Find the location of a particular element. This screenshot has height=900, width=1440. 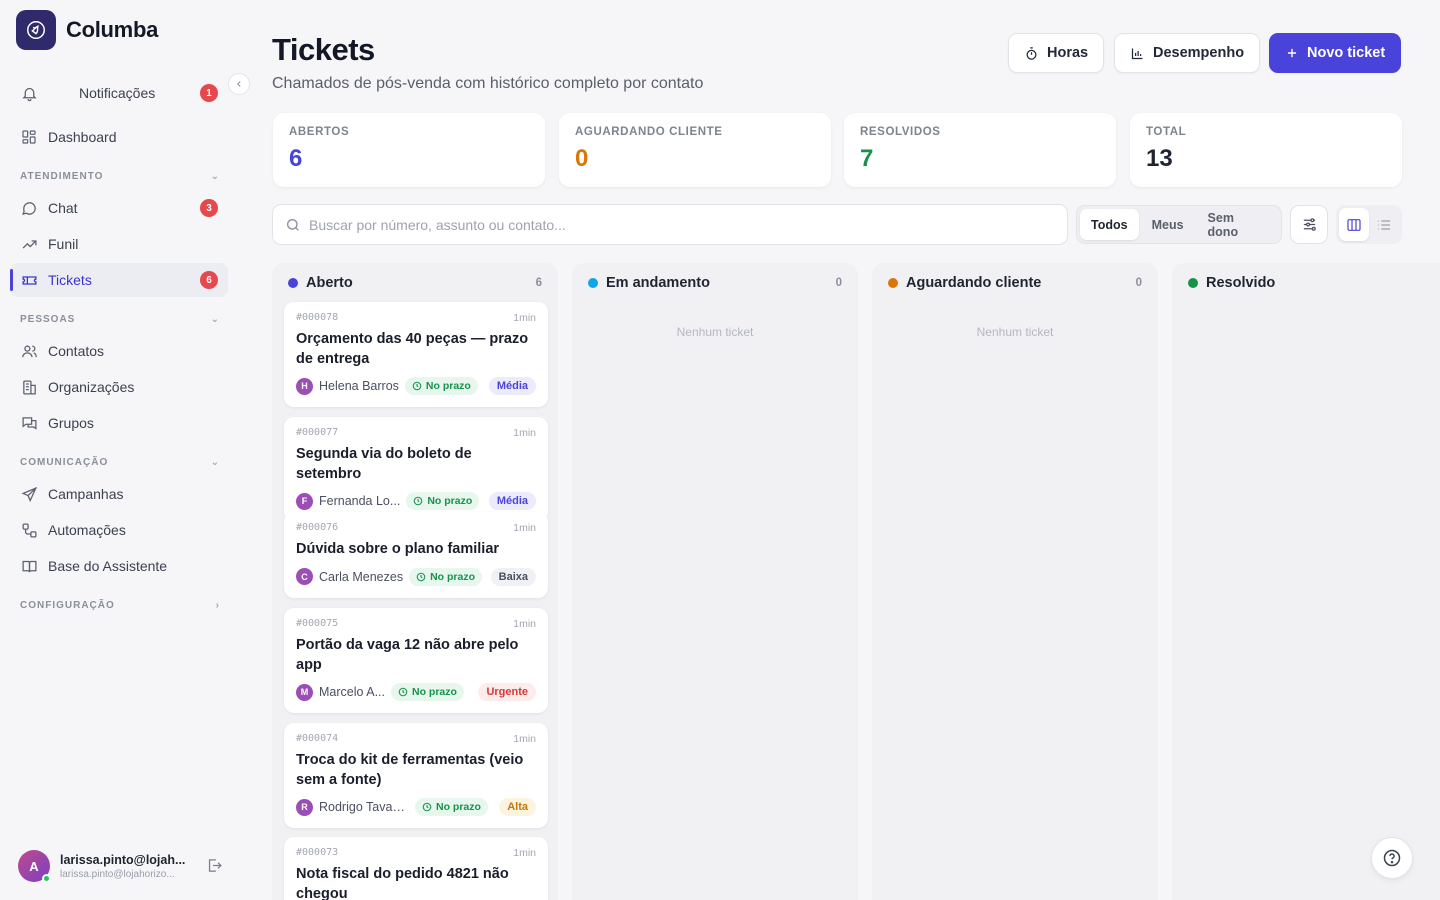

section-configuracao: CONFIGURAÇÃO › is located at coordinates (120, 605).